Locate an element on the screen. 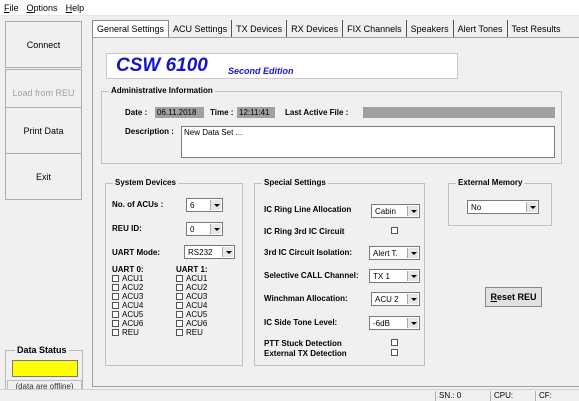  uart1-acu1-checkbox is located at coordinates (179, 278).